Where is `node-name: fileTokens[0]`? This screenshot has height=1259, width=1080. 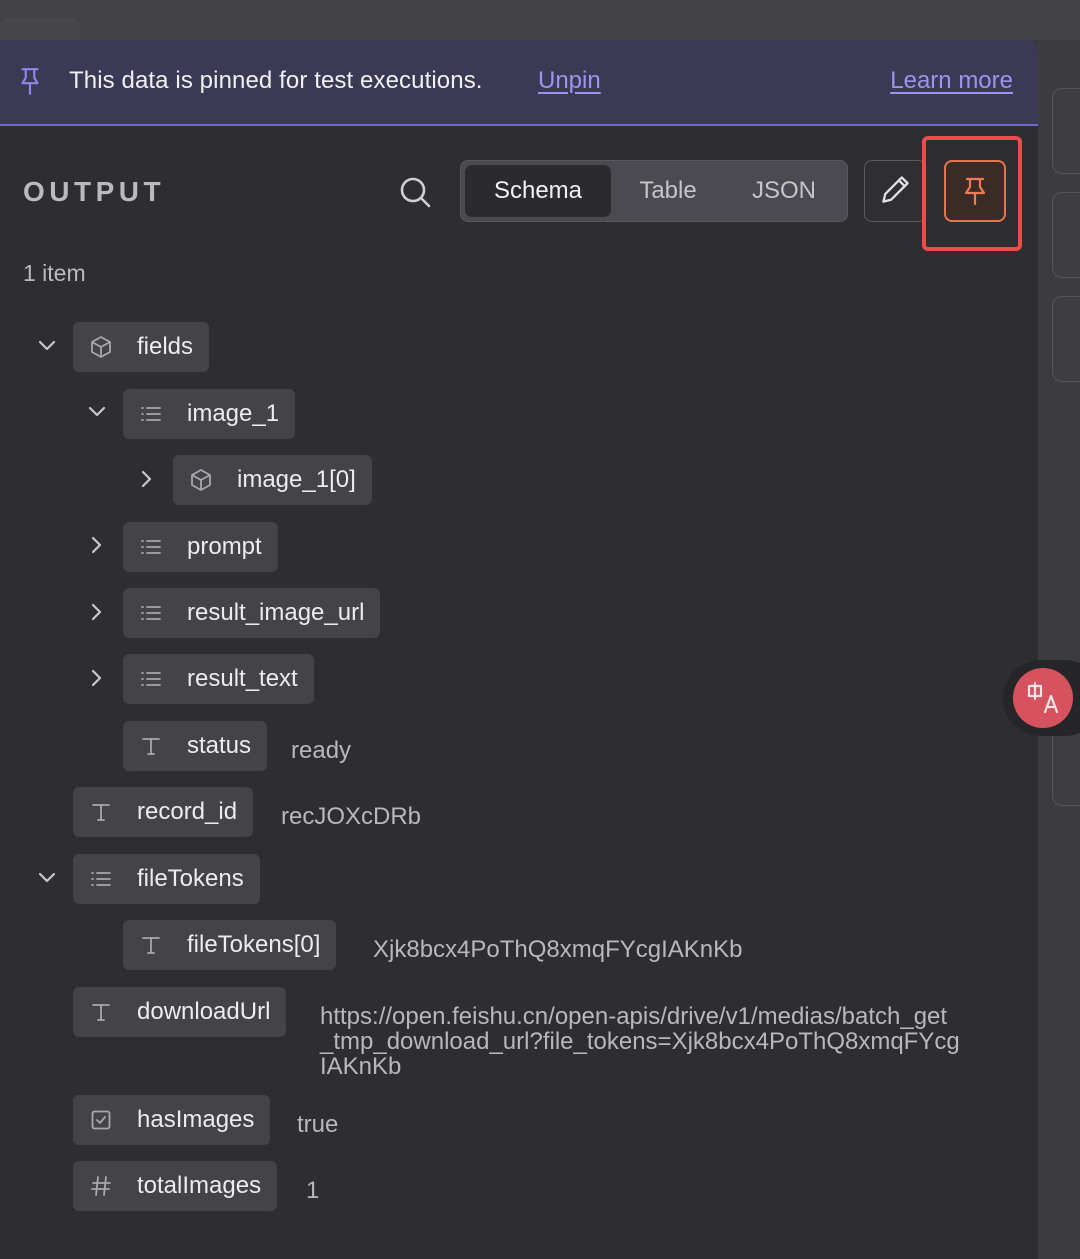 node-name: fileTokens[0] is located at coordinates (254, 944).